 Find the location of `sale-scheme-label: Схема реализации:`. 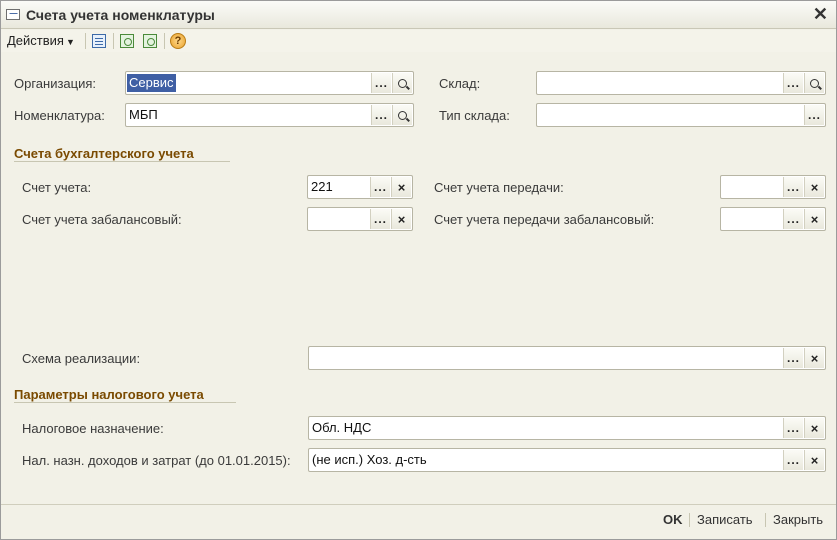

sale-scheme-label: Схема реализации: is located at coordinates (81, 358).